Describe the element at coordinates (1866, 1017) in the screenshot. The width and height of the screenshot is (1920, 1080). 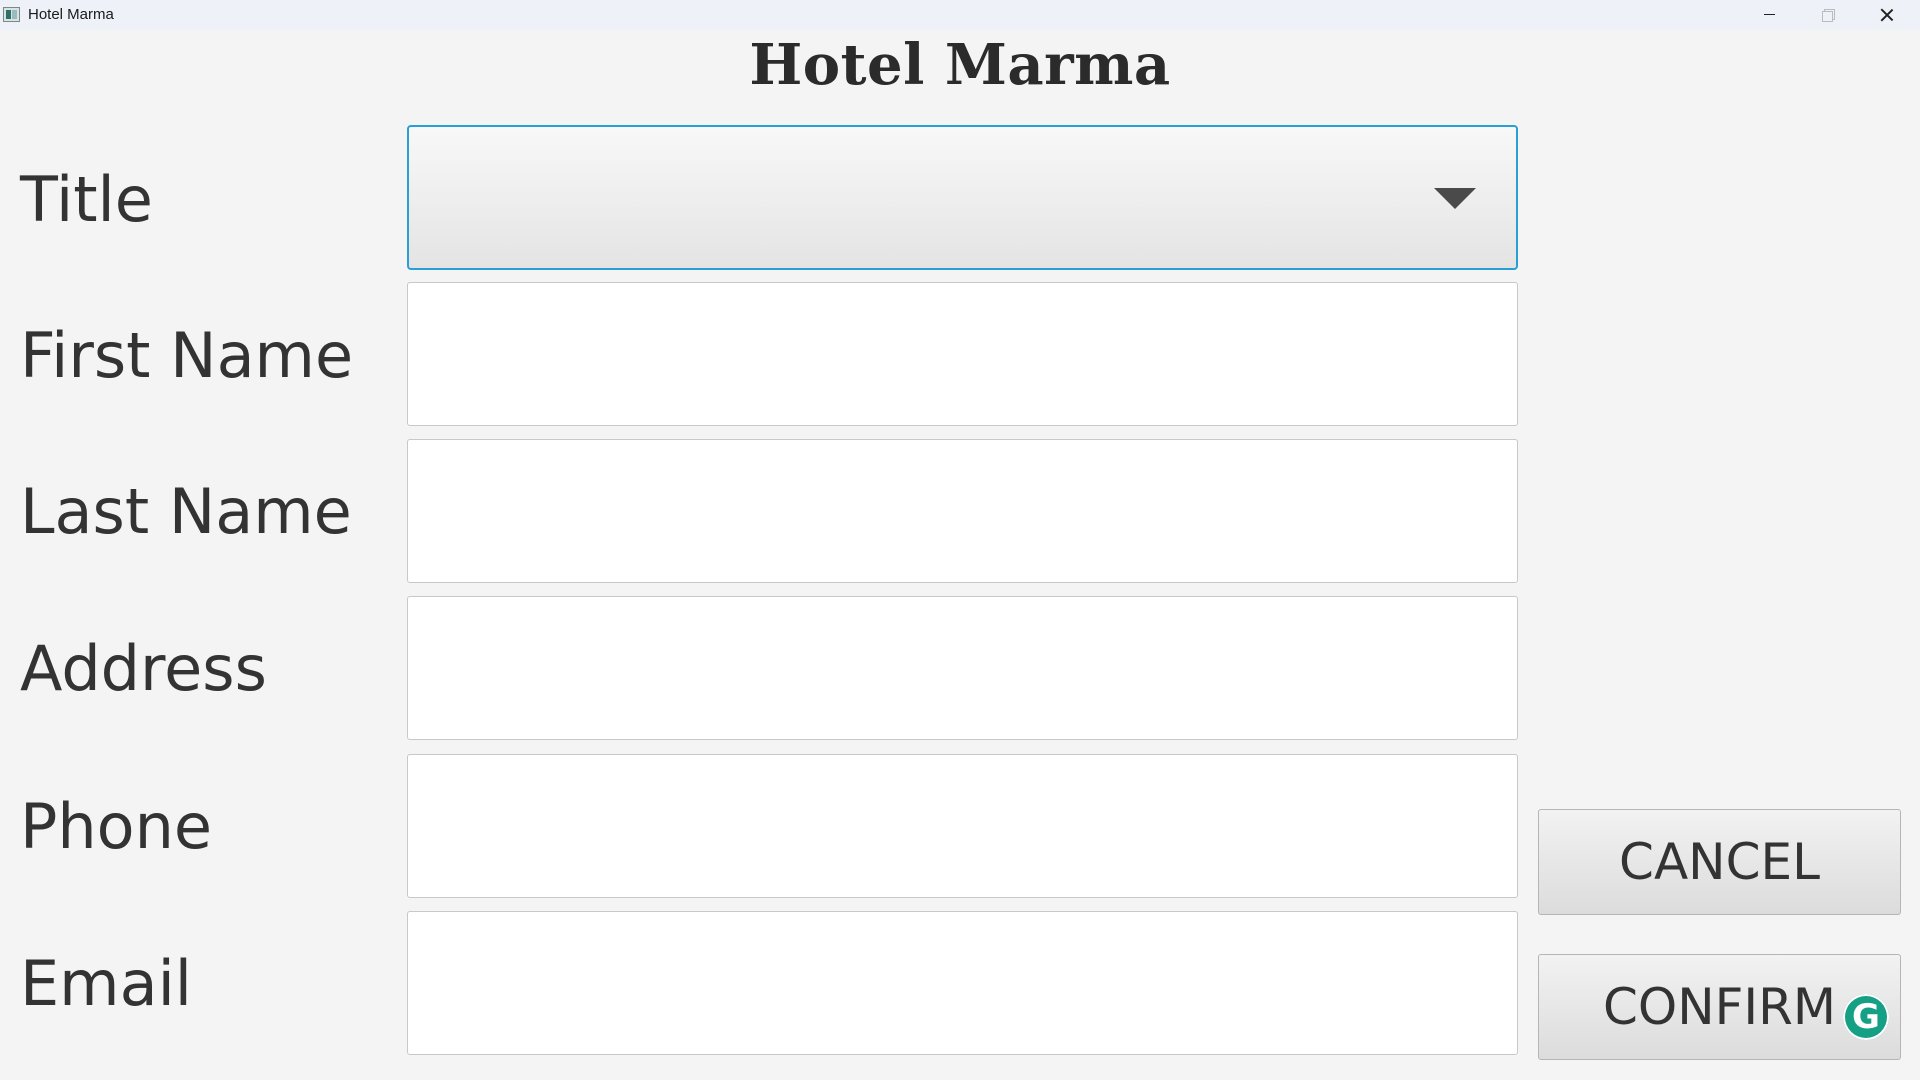
I see `grammarly-icon: G` at that location.